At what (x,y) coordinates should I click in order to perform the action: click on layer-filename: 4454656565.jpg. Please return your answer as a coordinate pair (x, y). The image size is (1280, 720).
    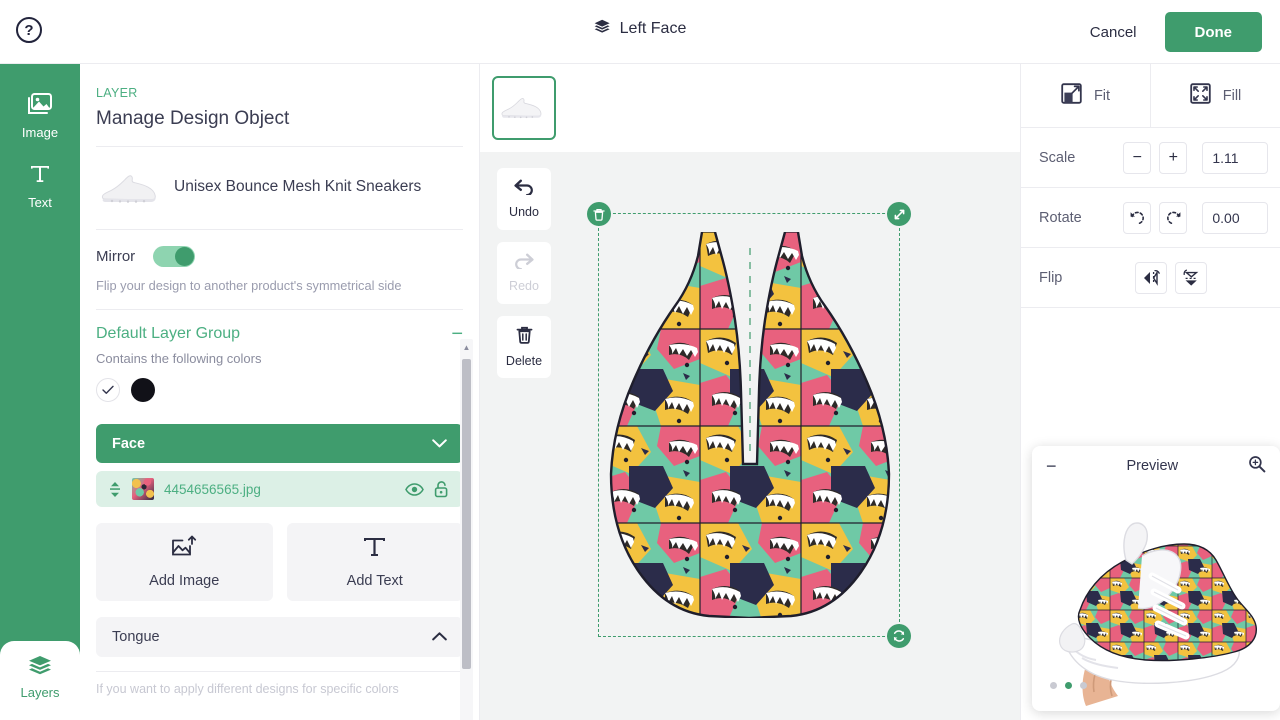
    Looking at the image, I should click on (212, 489).